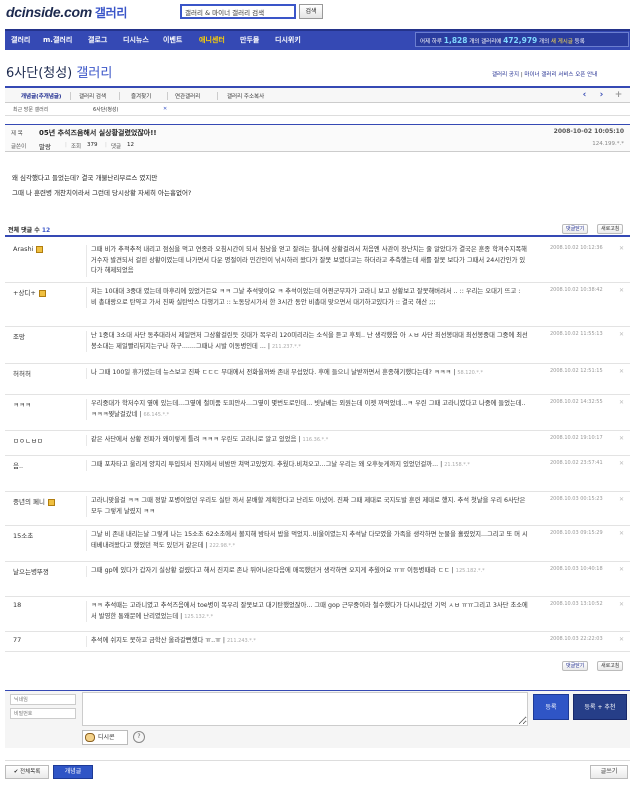 The image size is (635, 785). What do you see at coordinates (286, 346) in the screenshot?
I see `comment-ip: 211.237.*.*` at bounding box center [286, 346].